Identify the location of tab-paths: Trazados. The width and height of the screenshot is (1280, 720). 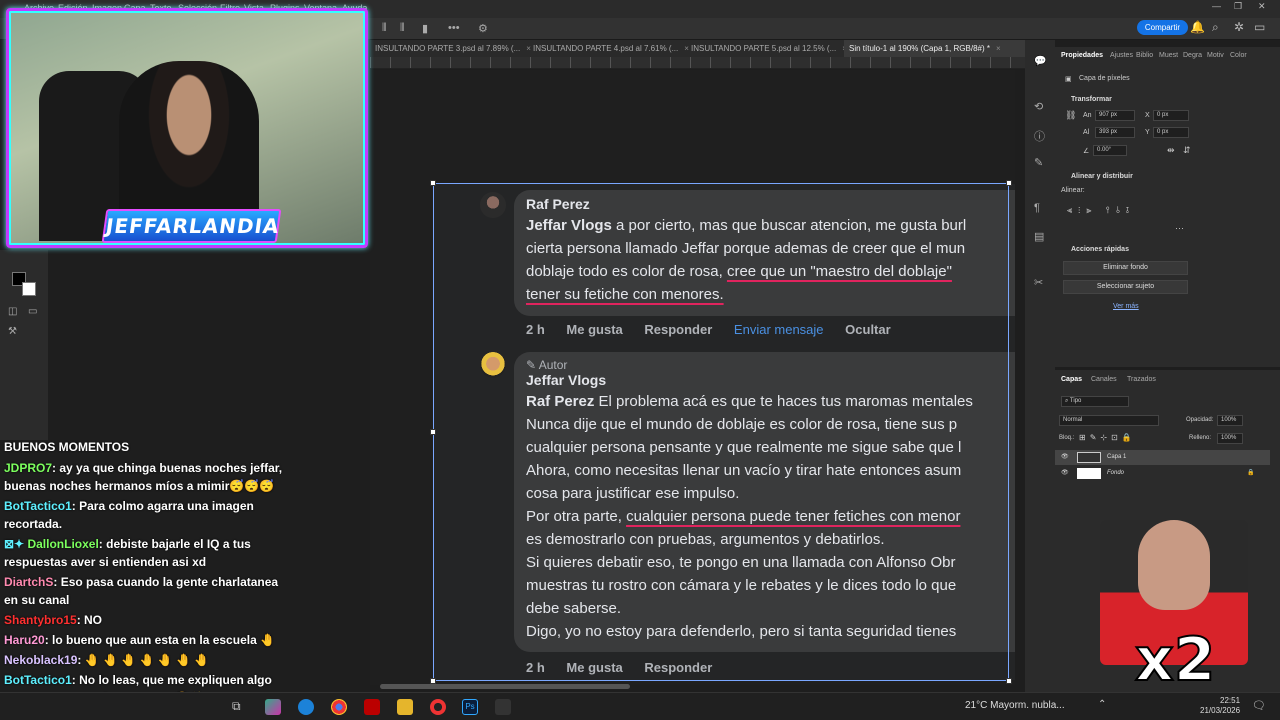
(1141, 379).